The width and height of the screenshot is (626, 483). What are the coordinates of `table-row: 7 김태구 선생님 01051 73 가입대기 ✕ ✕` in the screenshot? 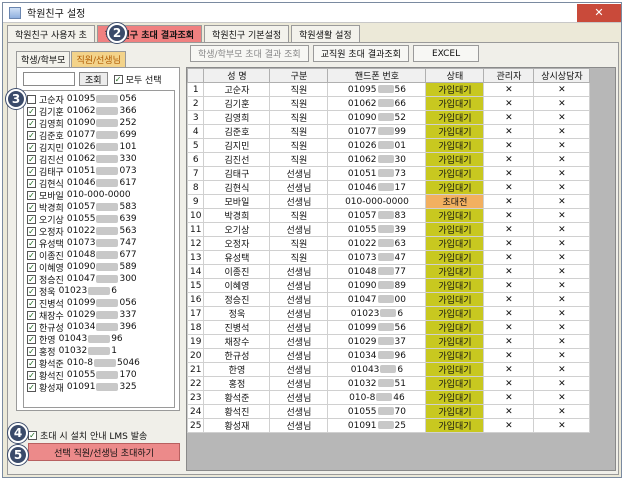 It's located at (389, 173).